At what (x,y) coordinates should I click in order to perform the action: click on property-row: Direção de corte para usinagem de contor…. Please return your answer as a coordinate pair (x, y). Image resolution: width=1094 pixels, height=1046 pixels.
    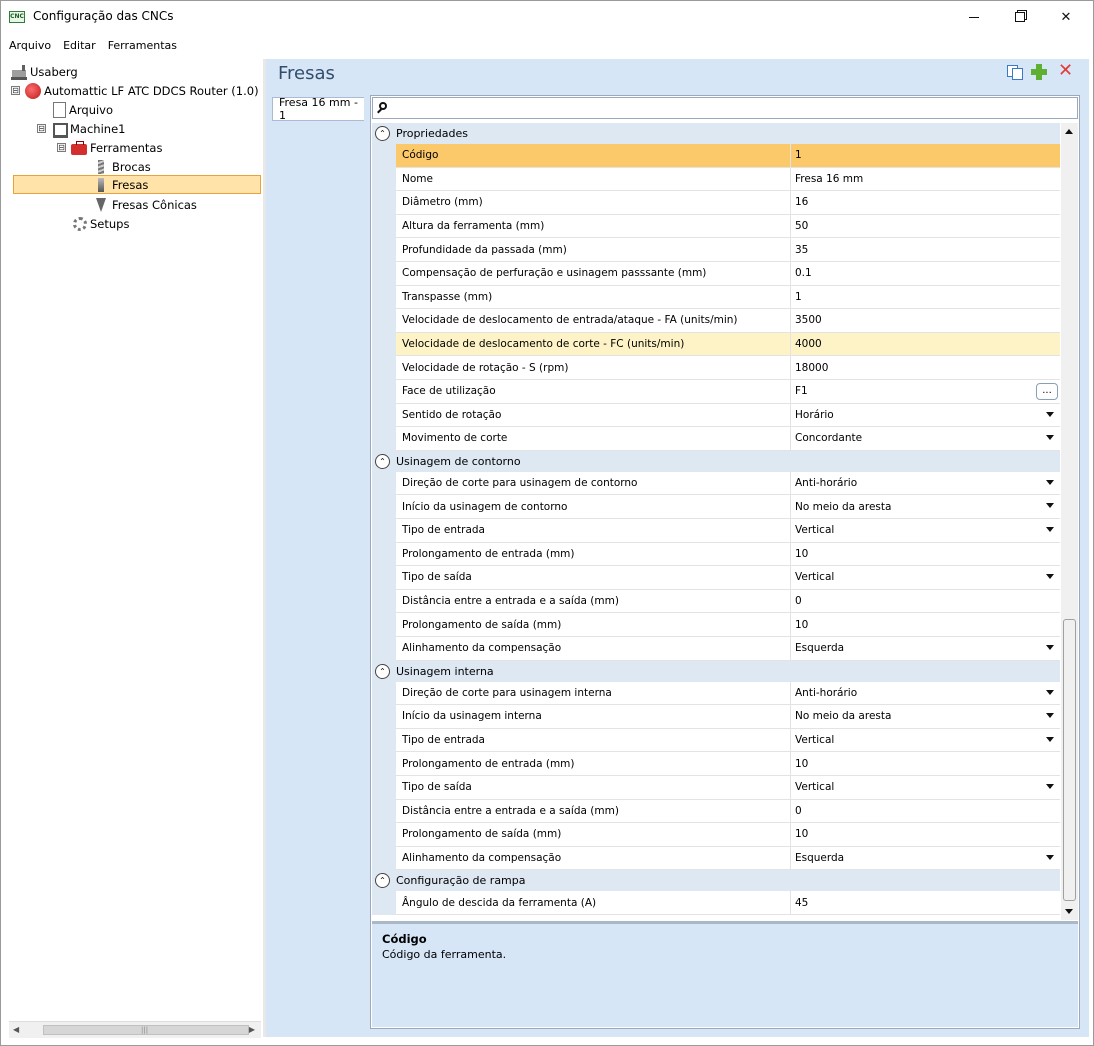
    Looking at the image, I should click on (728, 483).